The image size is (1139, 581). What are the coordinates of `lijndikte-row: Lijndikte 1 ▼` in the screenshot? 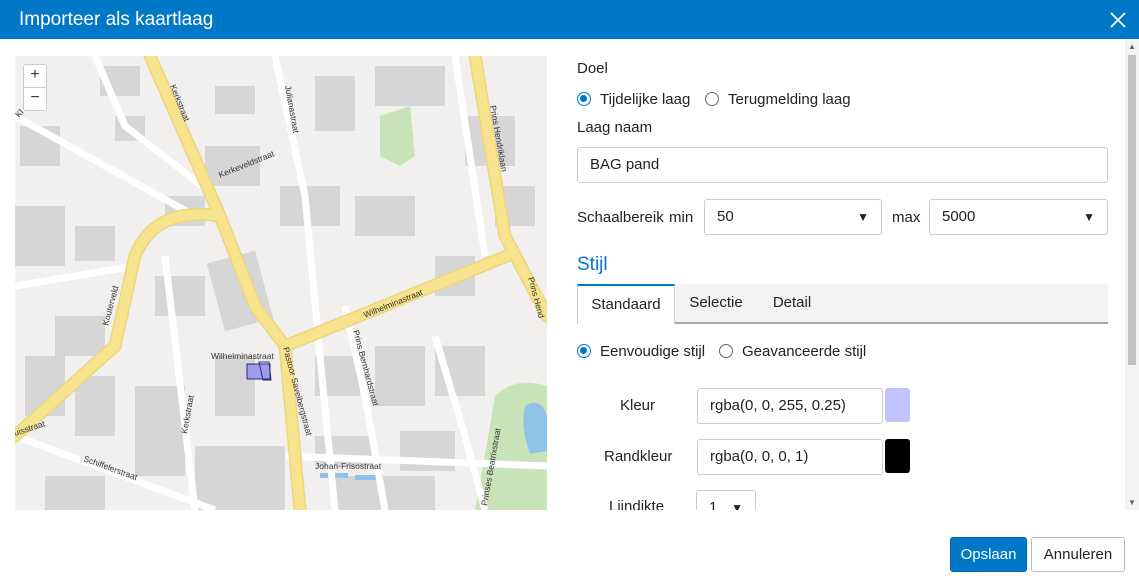 It's located at (842, 500).